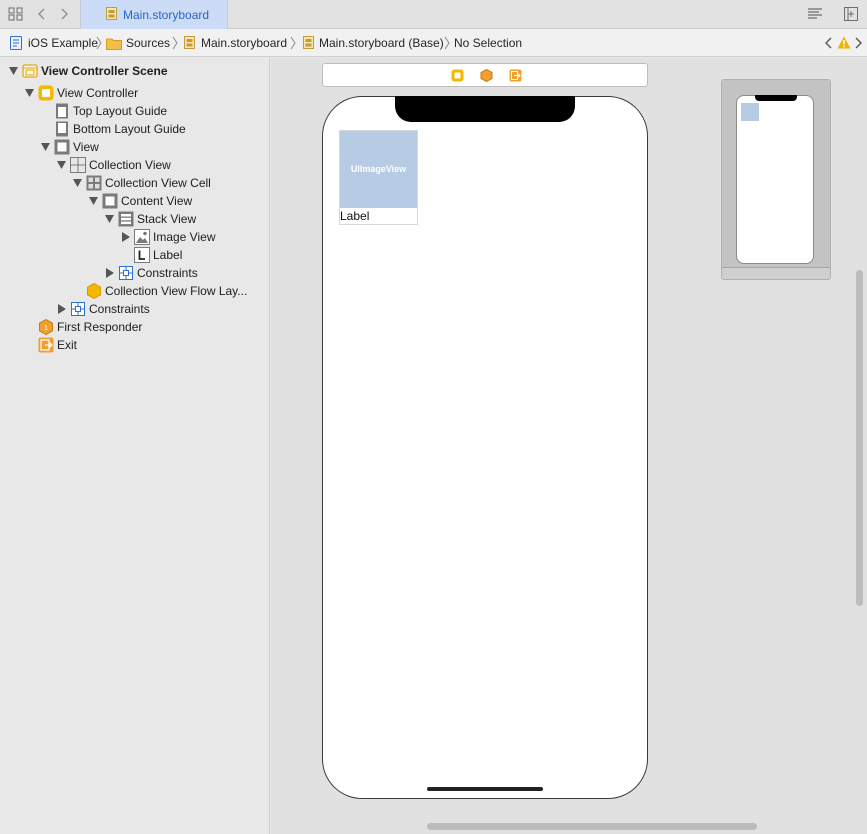 Image resolution: width=867 pixels, height=834 pixels. Describe the element at coordinates (776, 98) in the screenshot. I see `minimap-notch` at that location.